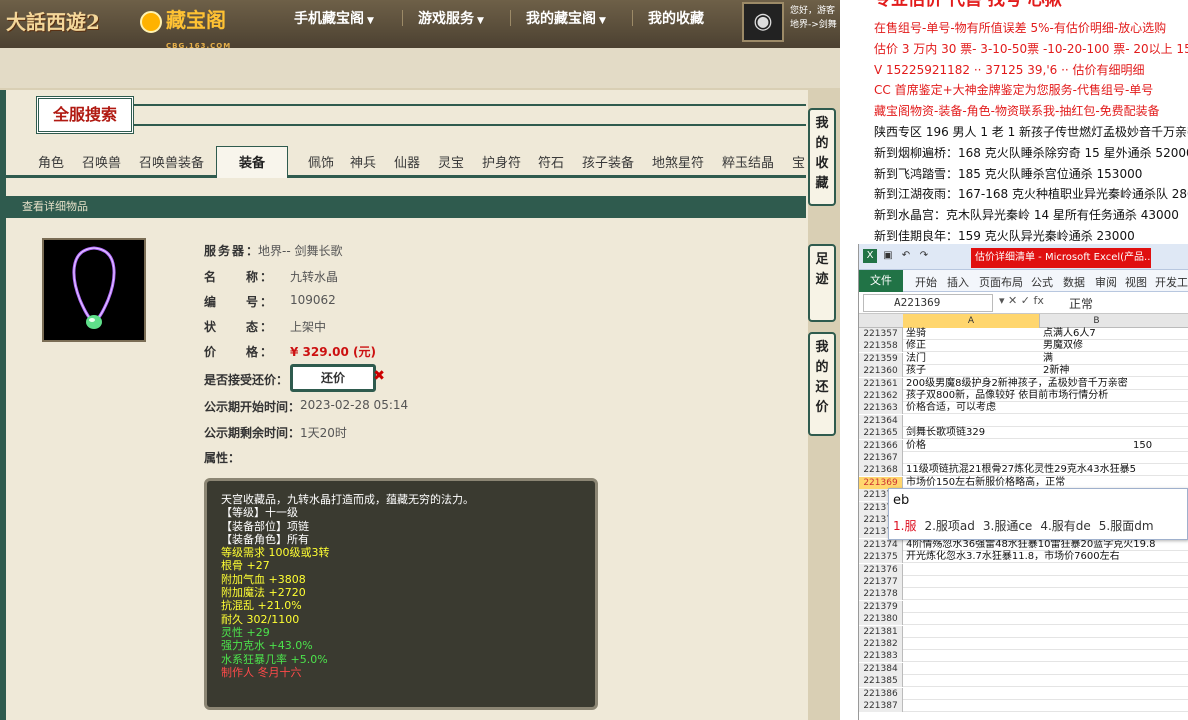 The width and height of the screenshot is (1188, 720). Describe the element at coordinates (1023, 644) in the screenshot. I see `table-row: 221382` at that location.